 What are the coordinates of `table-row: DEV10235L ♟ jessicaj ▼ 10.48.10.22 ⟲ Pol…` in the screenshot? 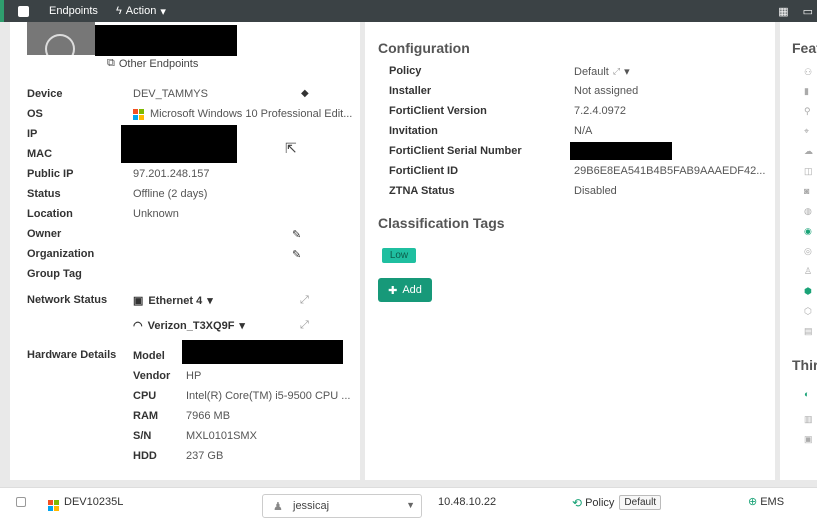 It's located at (408, 505).